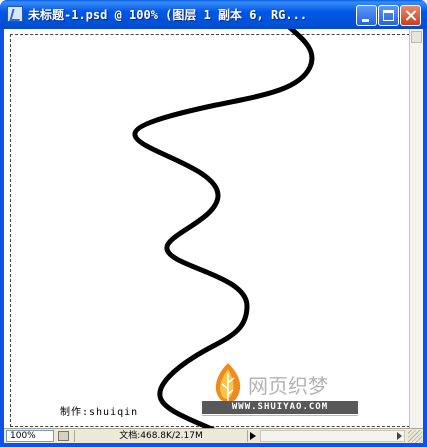 The height and width of the screenshot is (447, 427). What do you see at coordinates (366, 15) in the screenshot?
I see `minimize-button` at bounding box center [366, 15].